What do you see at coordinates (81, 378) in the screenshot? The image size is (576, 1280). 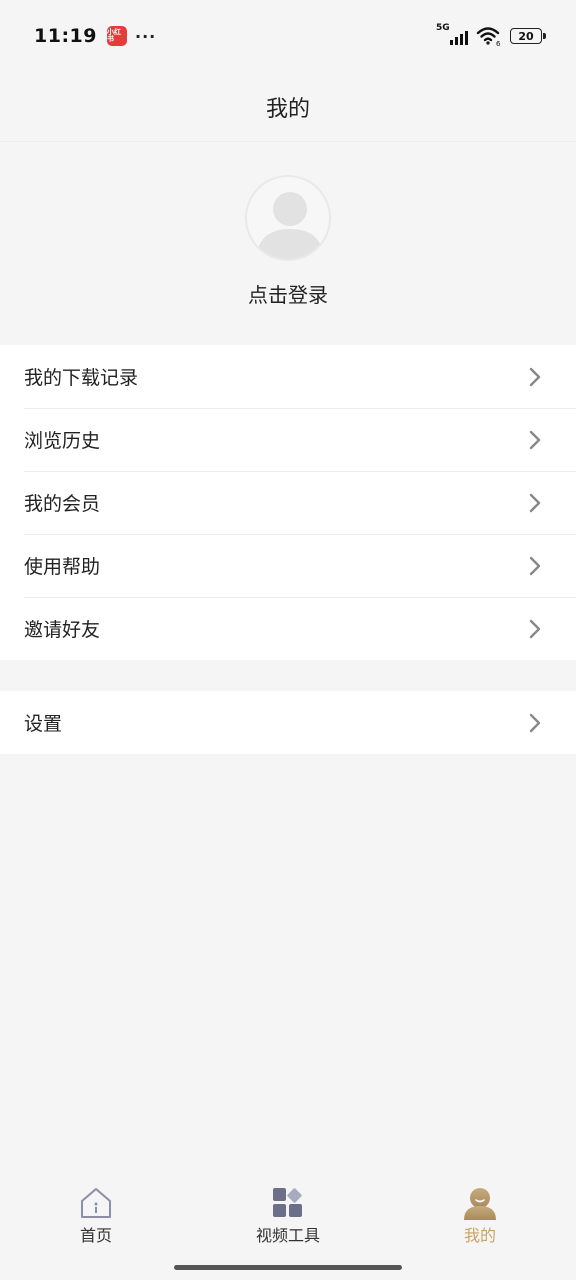 I see `menu-item-label: 我的下载记录` at bounding box center [81, 378].